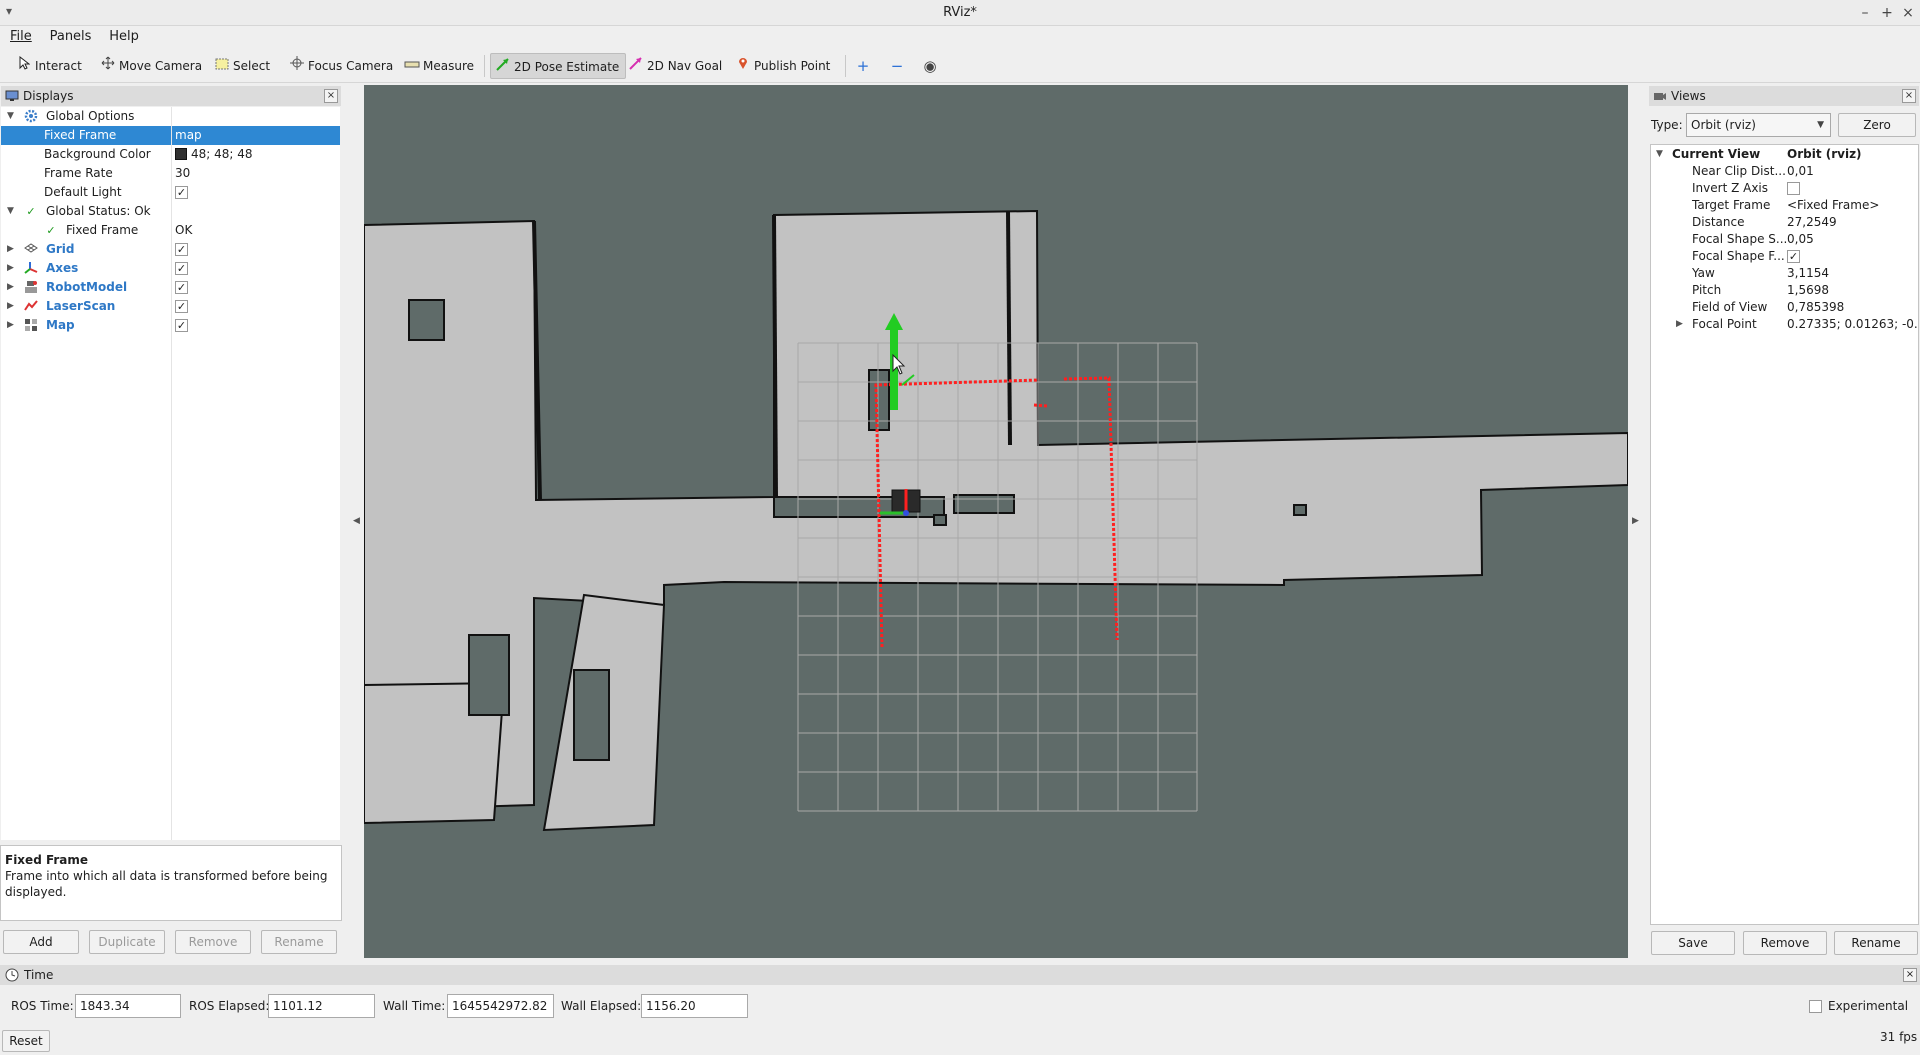 The height and width of the screenshot is (1055, 1920). Describe the element at coordinates (1724, 324) in the screenshot. I see `focal-point-label: Focal Point` at that location.